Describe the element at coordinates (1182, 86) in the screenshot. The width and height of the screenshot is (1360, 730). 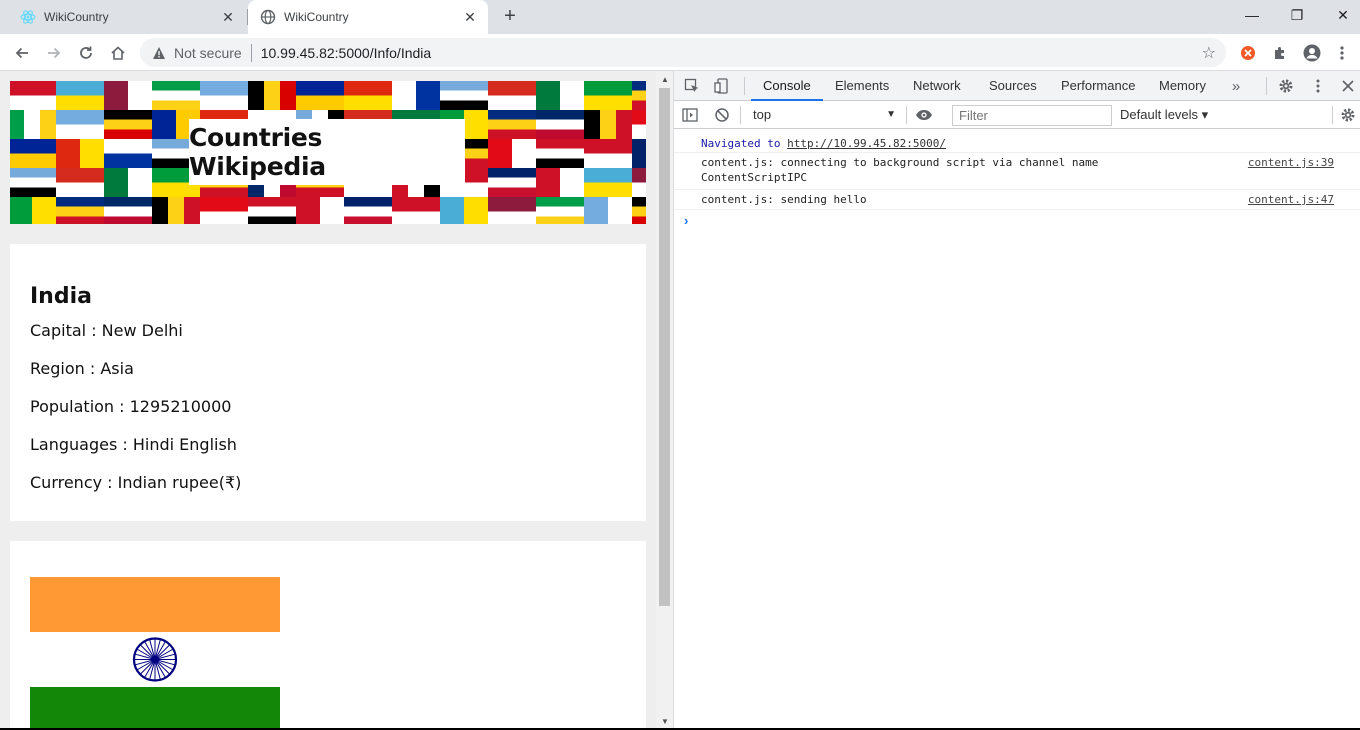
I see `tab-memory: Memory` at that location.